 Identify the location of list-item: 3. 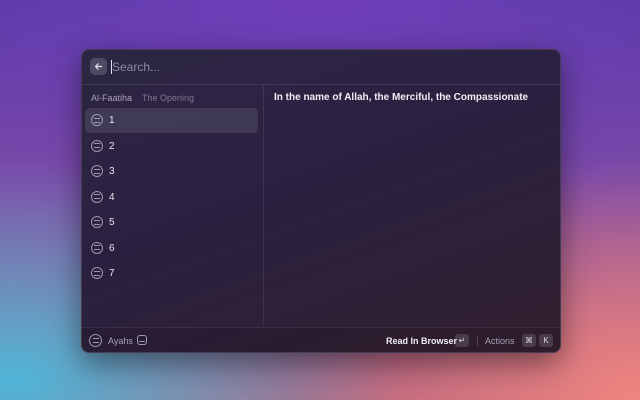
(171, 171).